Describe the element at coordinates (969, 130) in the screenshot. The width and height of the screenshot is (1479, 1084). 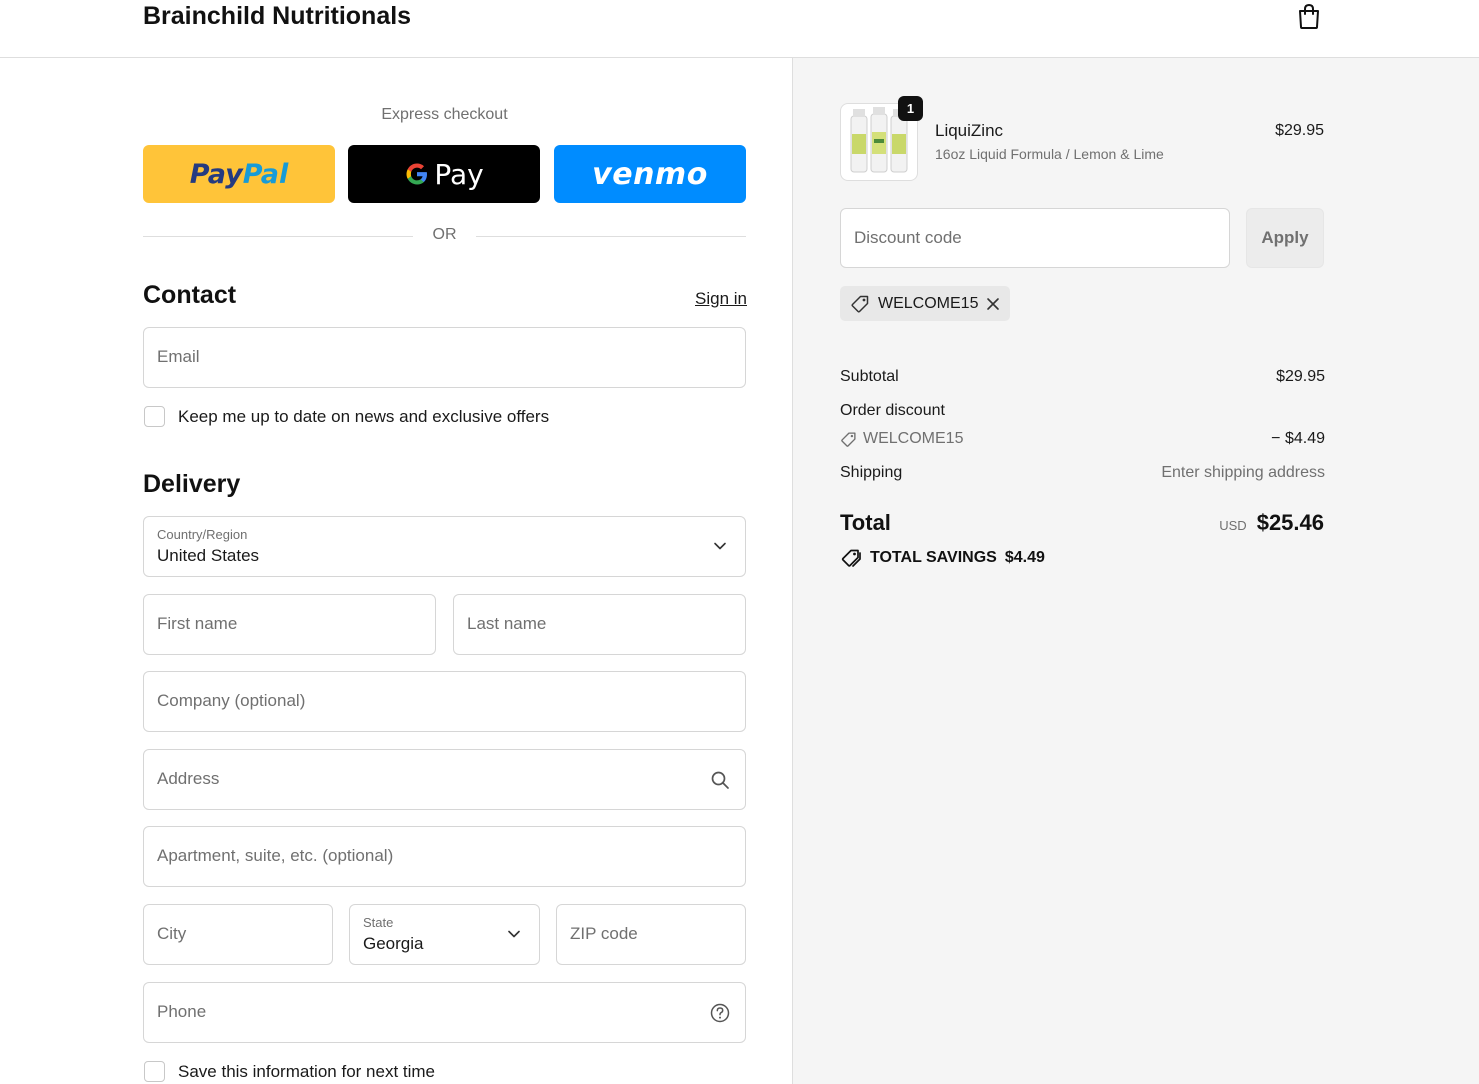
I see `product-name: LiquiZinc` at that location.